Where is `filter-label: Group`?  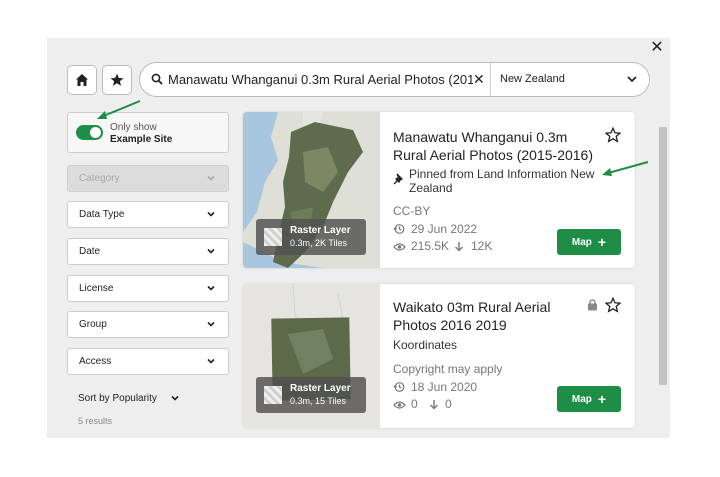
filter-label: Group is located at coordinates (93, 324).